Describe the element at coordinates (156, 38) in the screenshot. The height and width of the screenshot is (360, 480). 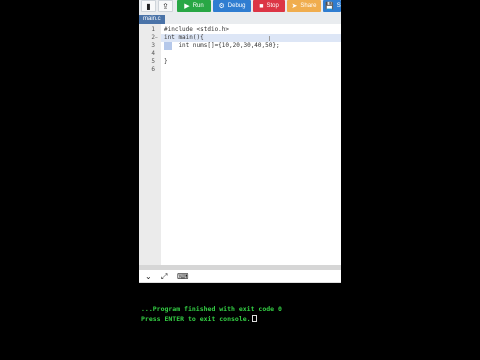
I see `fold-toggle-icon: −` at that location.